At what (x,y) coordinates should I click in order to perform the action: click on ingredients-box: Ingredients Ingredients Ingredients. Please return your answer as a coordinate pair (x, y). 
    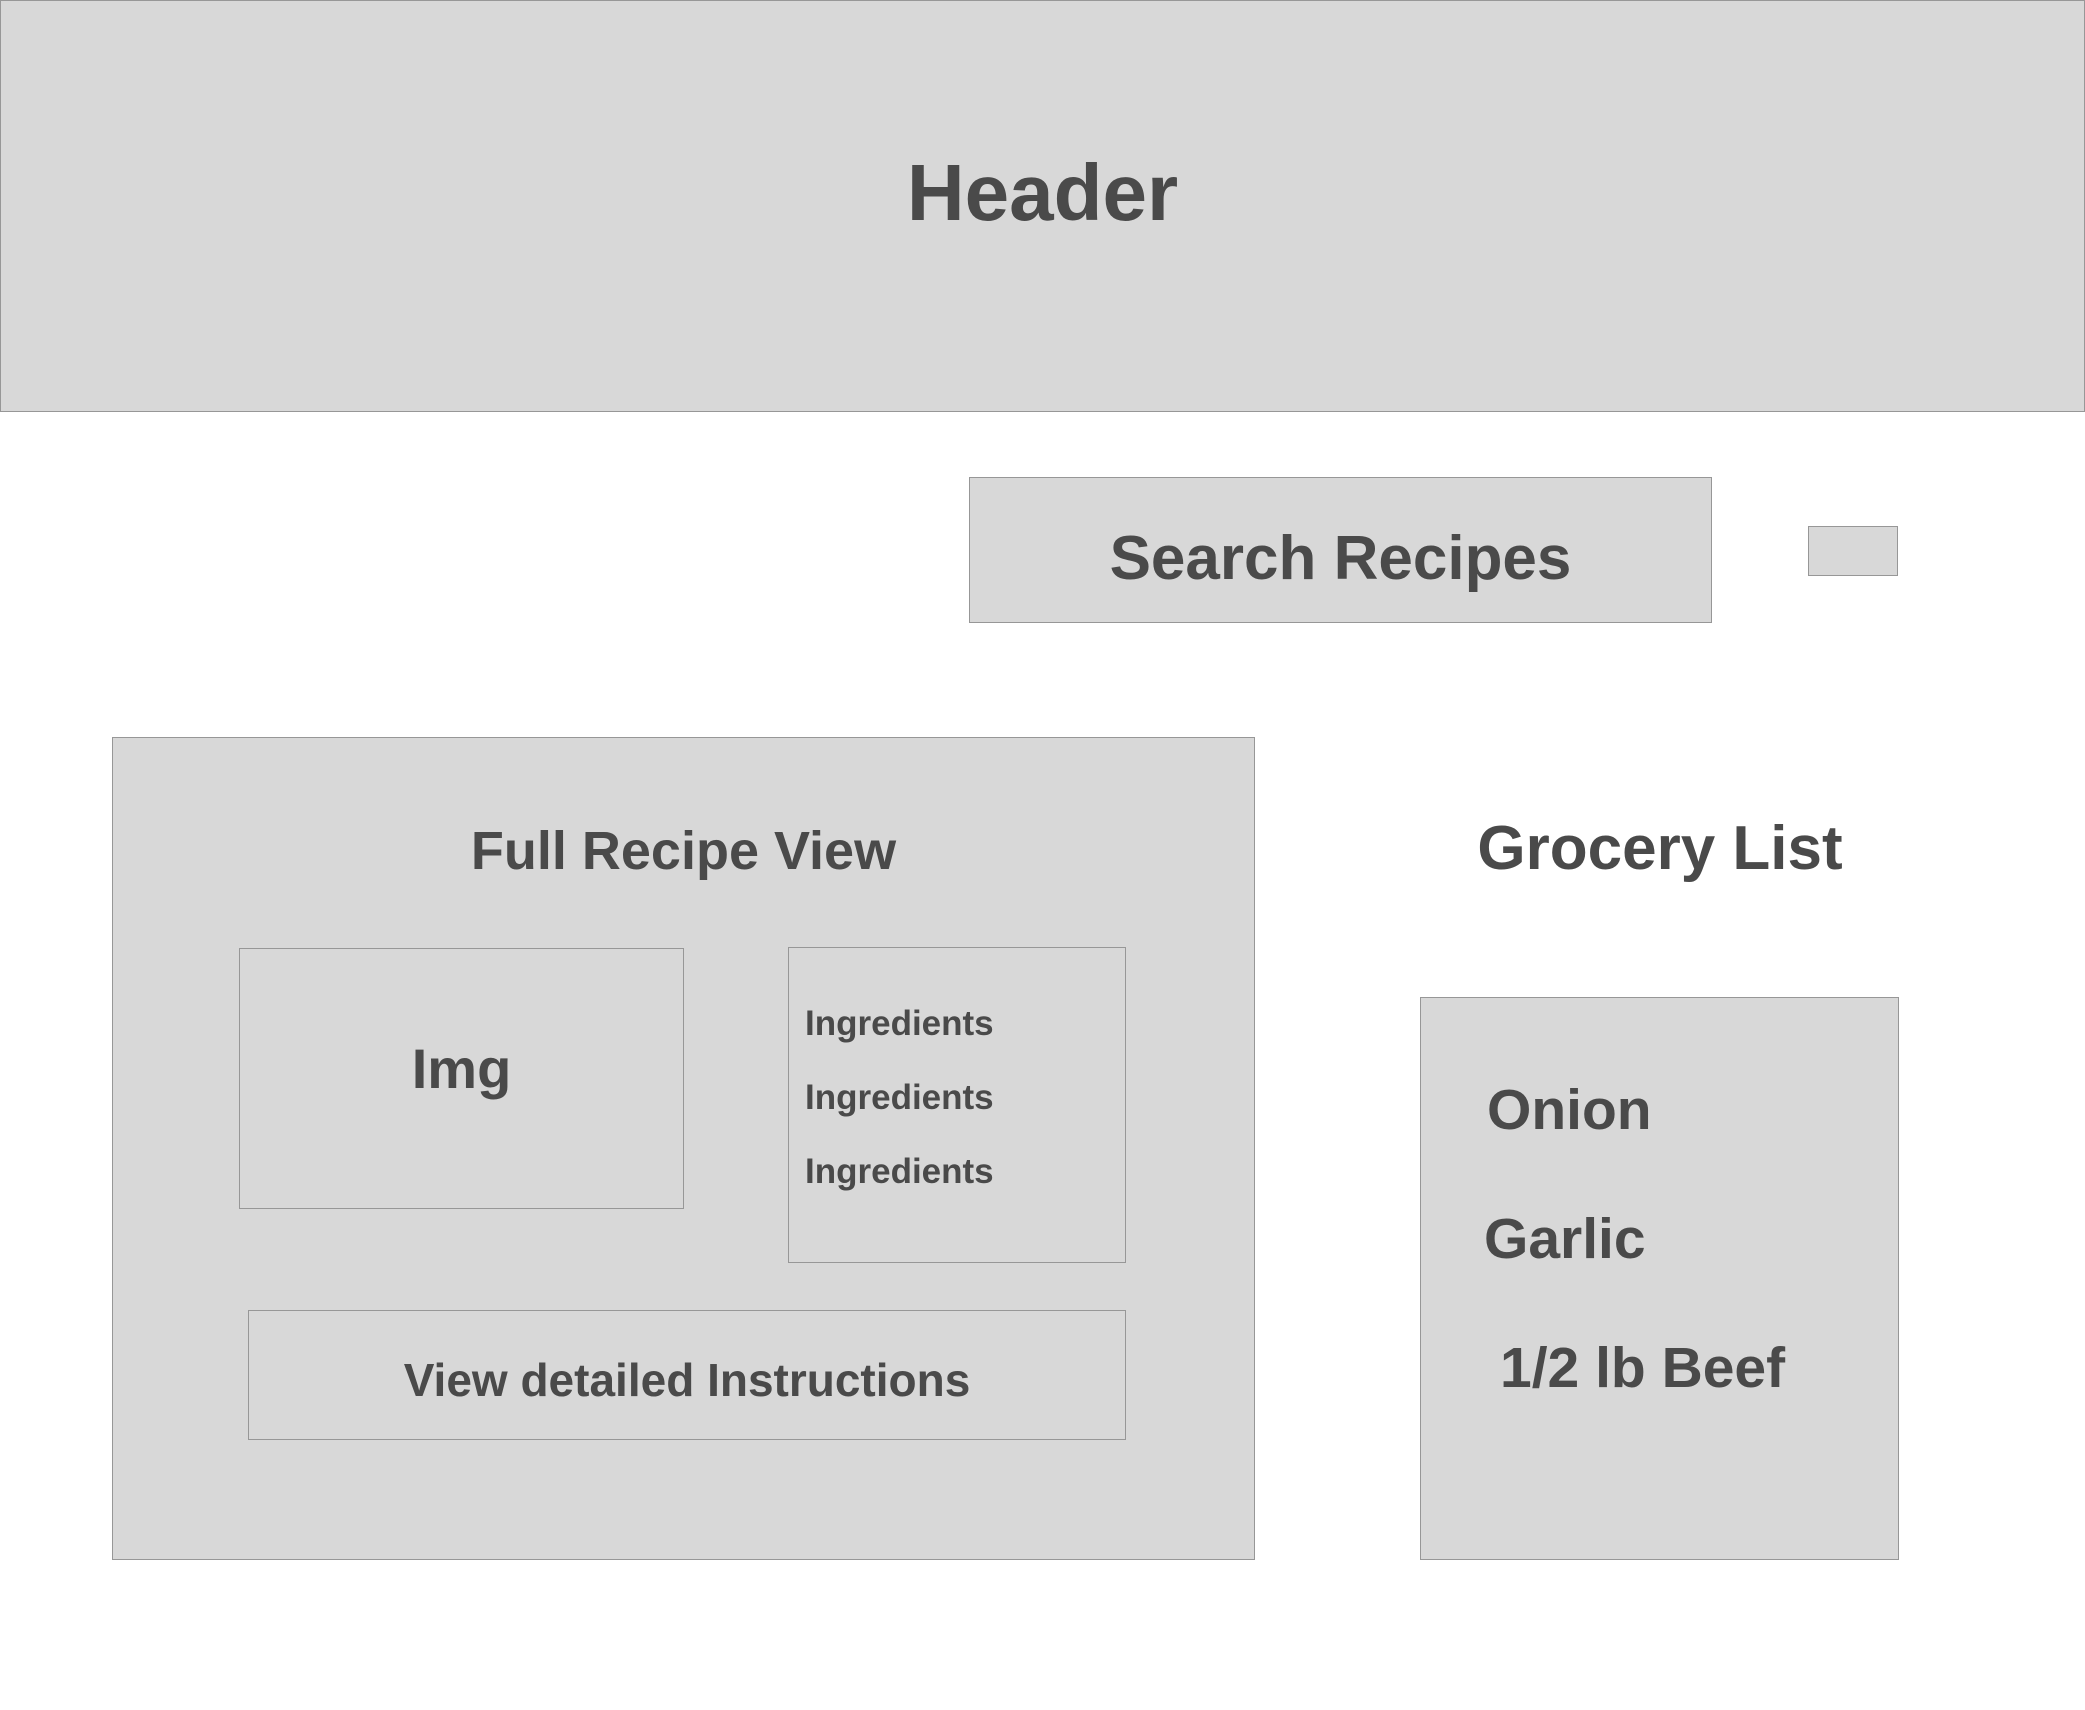
    Looking at the image, I should click on (957, 1105).